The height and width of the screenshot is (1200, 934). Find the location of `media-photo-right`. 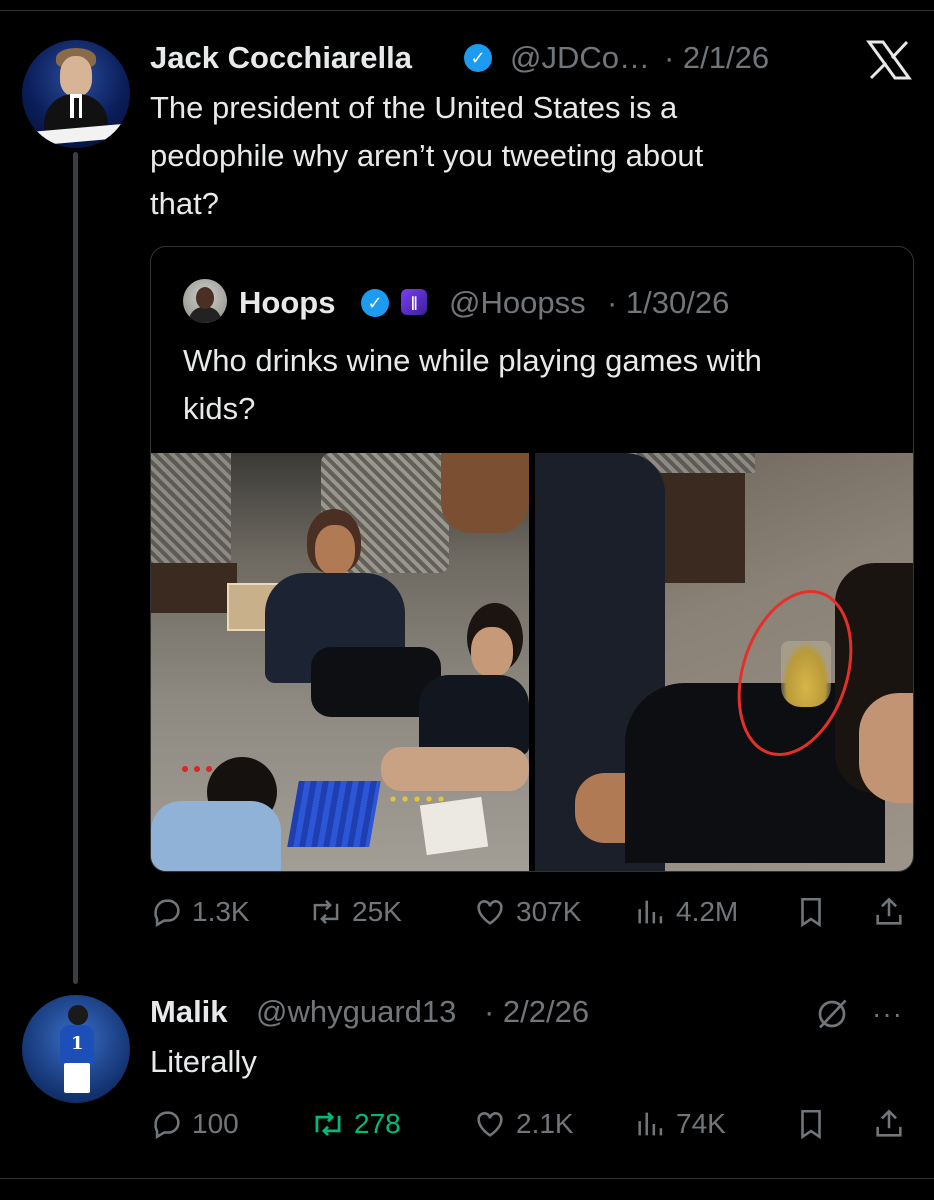

media-photo-right is located at coordinates (724, 662).